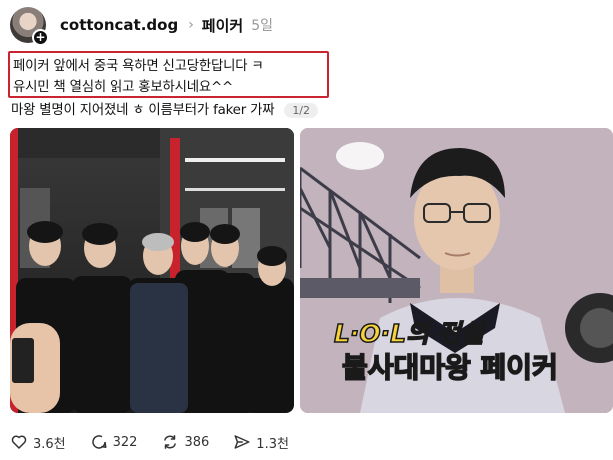 The width and height of the screenshot is (613, 460). Describe the element at coordinates (19, 442) in the screenshot. I see `heart-icon` at that location.